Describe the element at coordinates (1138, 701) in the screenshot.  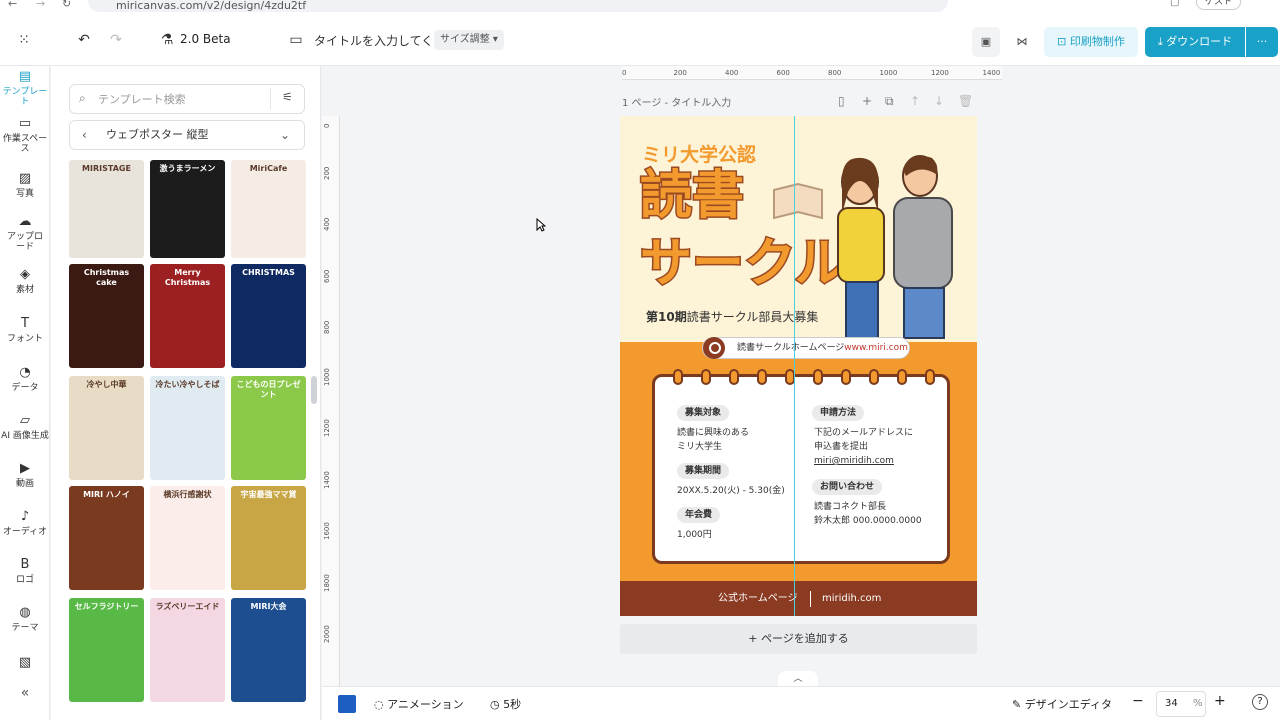
I see `zoom-out-icon: −` at that location.